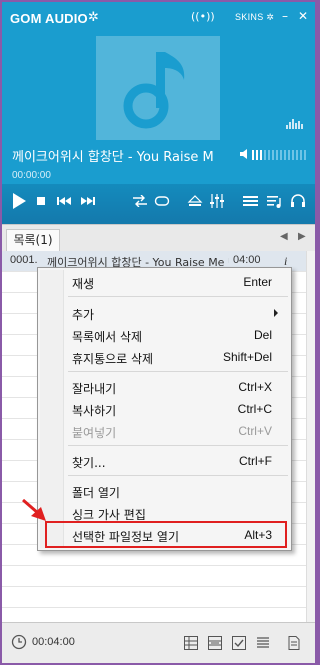  What do you see at coordinates (94, 433) in the screenshot?
I see `menu-item-label: 붙여넣기` at bounding box center [94, 433].